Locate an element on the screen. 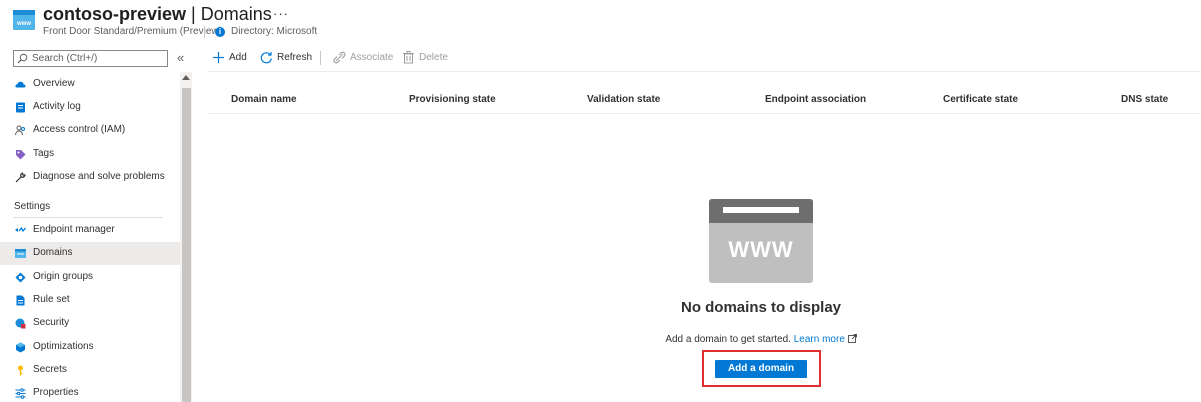 This screenshot has height=402, width=1201. scroll-up-arrow-icon is located at coordinates (186, 77).